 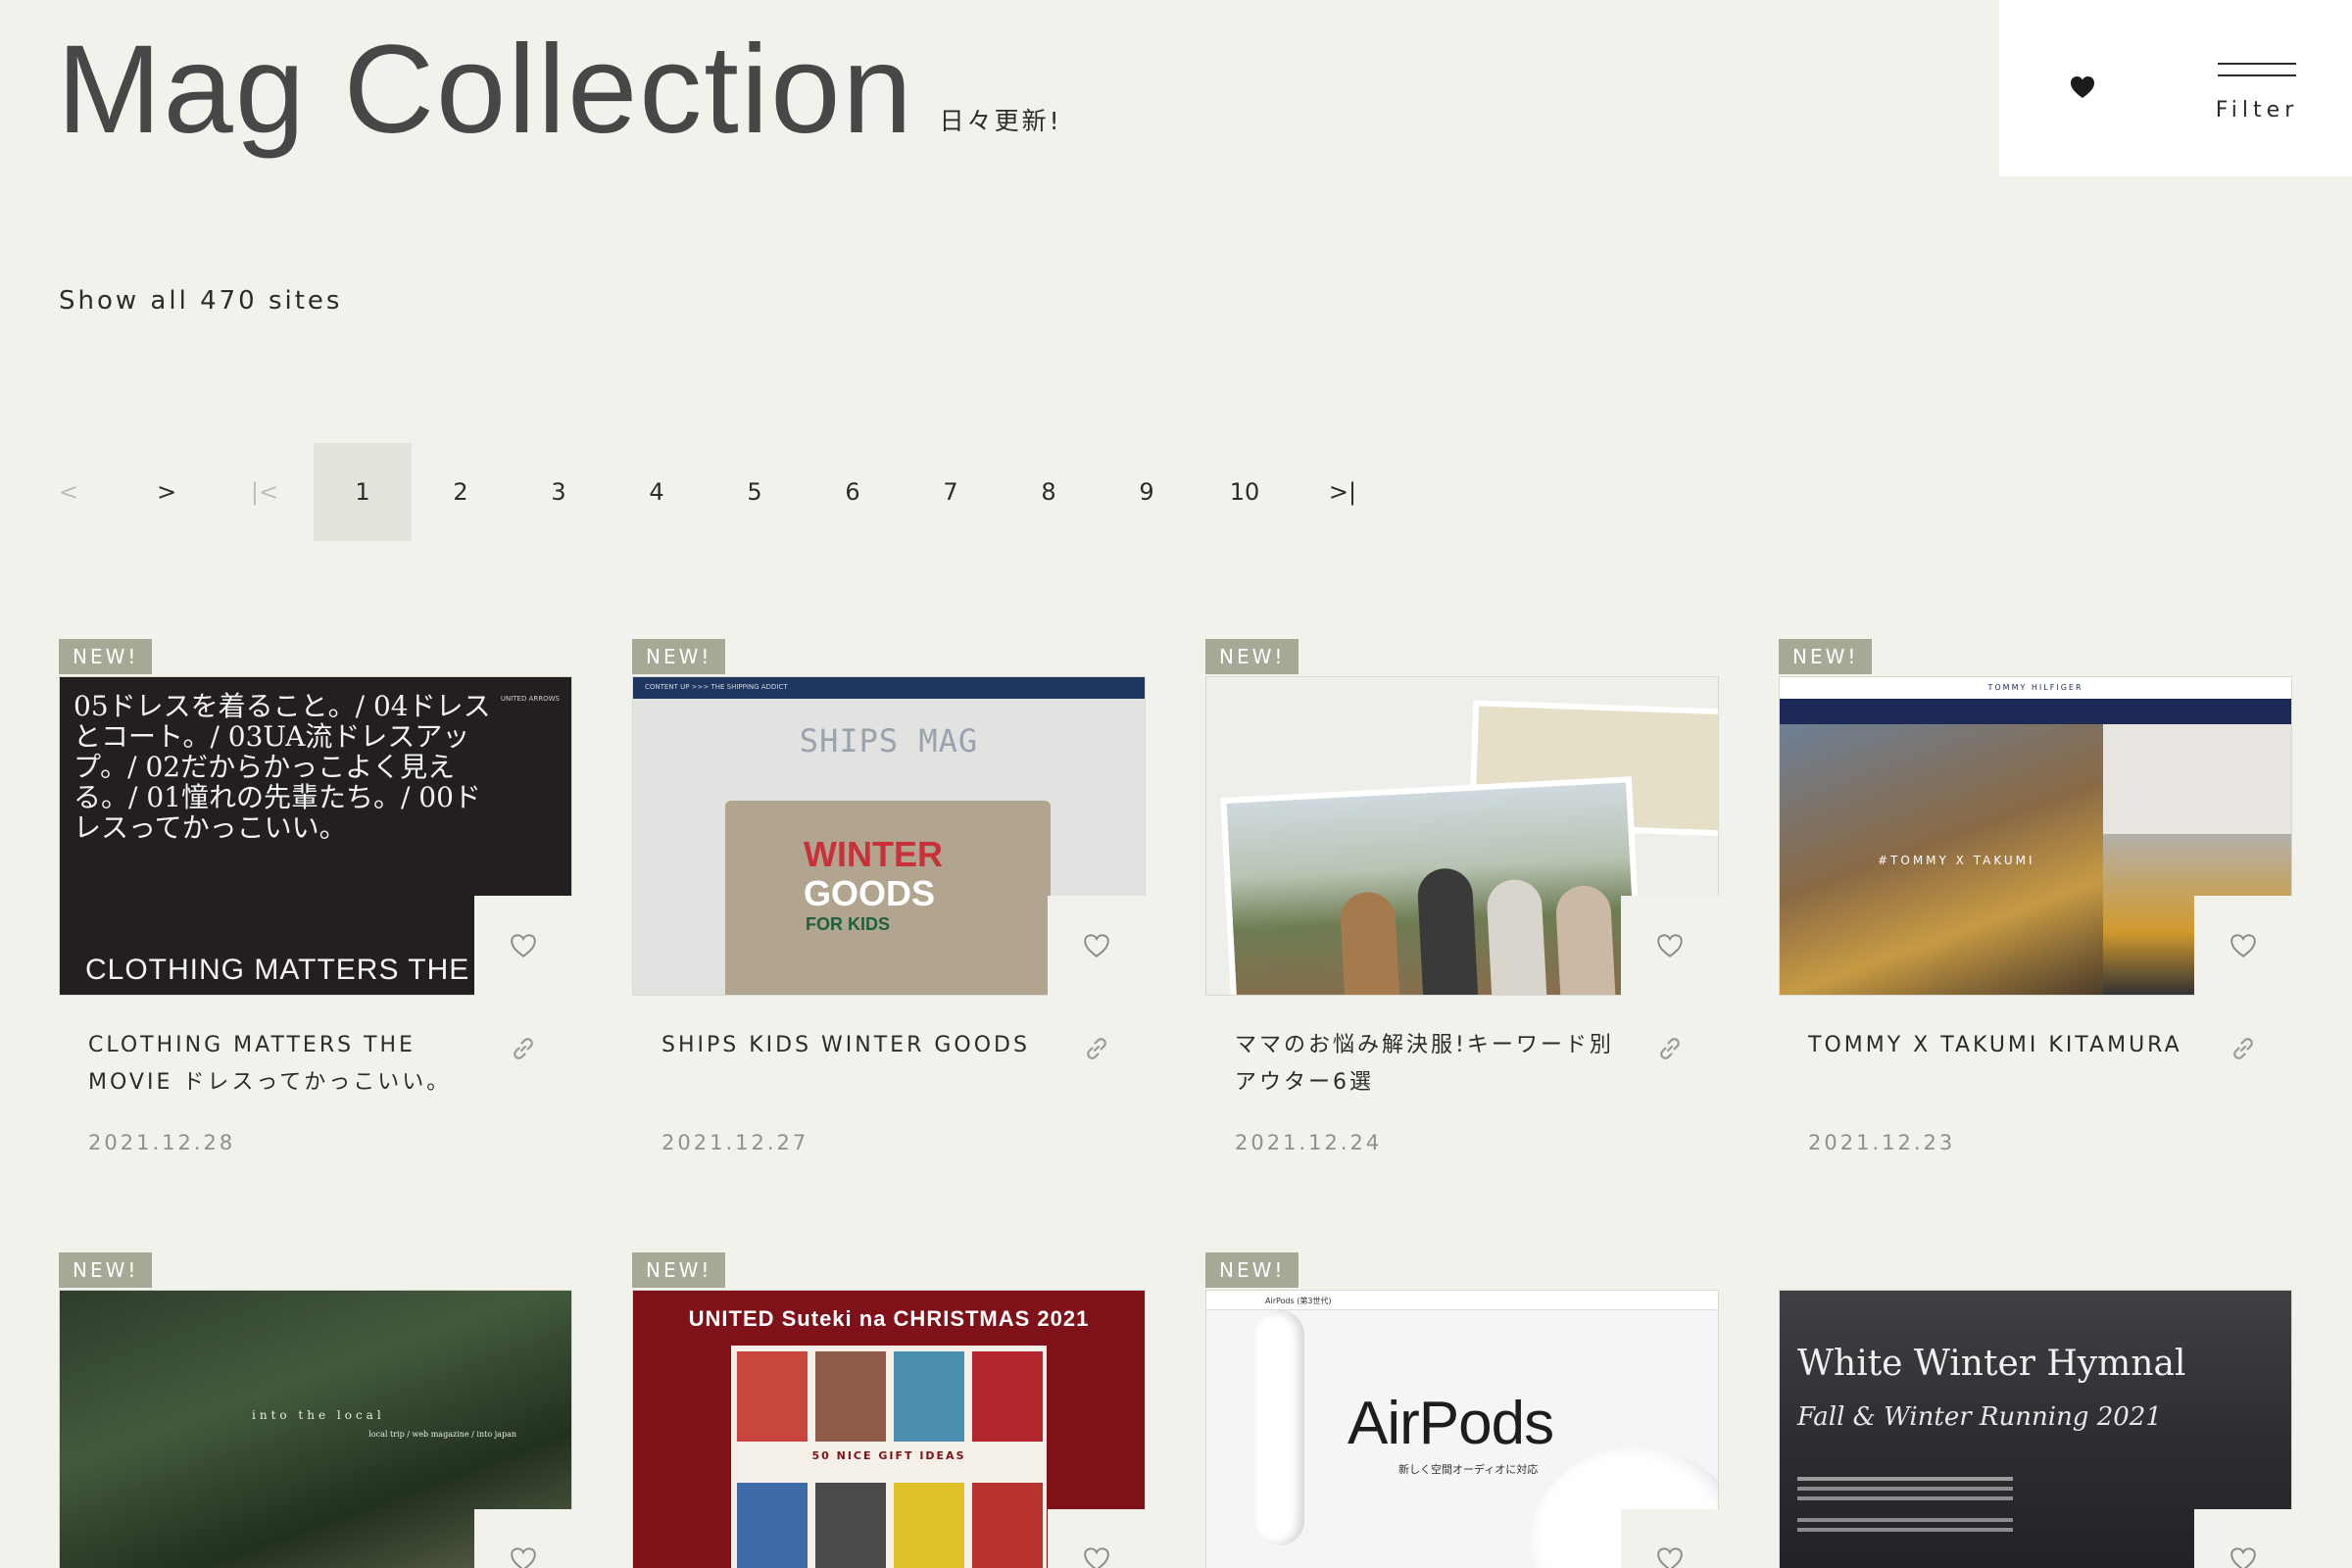 I want to click on pagination-page-6: 6, so click(x=853, y=492).